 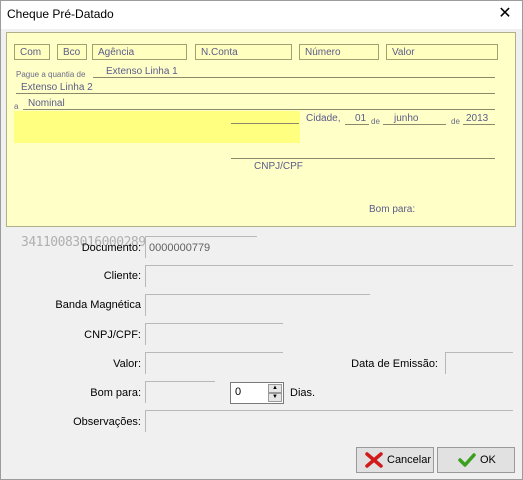 What do you see at coordinates (294, 77) in the screenshot?
I see `extenso-line1` at bounding box center [294, 77].